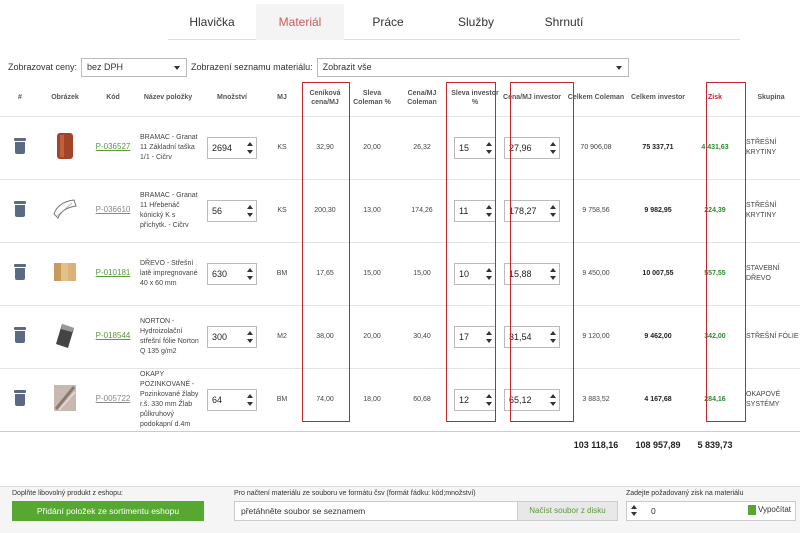  What do you see at coordinates (475, 210) in the screenshot?
I see `discount-investor-stepper: 11` at bounding box center [475, 210].